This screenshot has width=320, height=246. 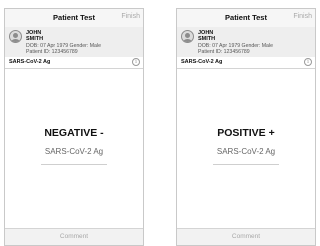 I want to click on result-value: POSITIVE +, so click(x=246, y=133).